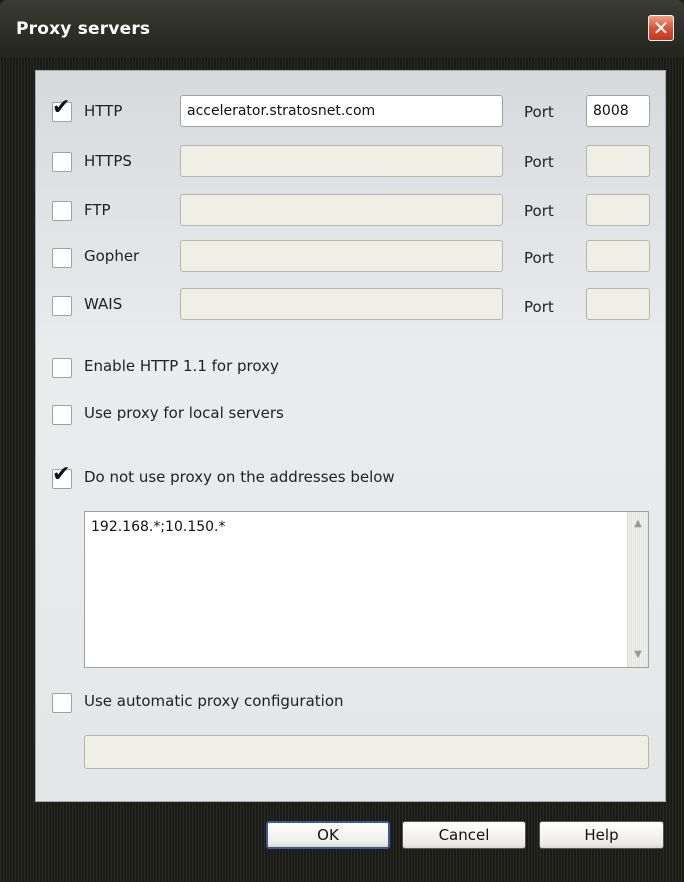  Describe the element at coordinates (342, 29) in the screenshot. I see `title-bar: Proxy servers ✕` at that location.